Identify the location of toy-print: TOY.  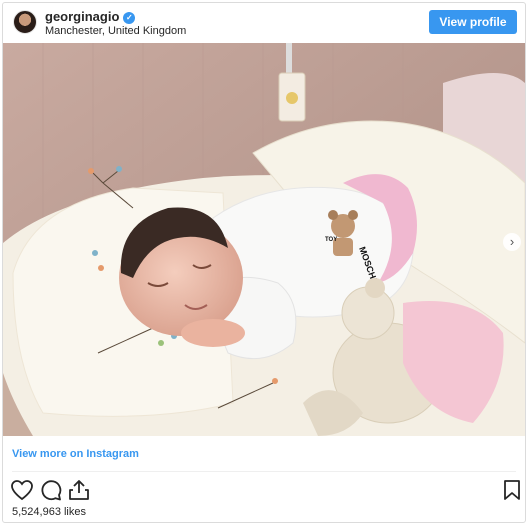
(331, 240).